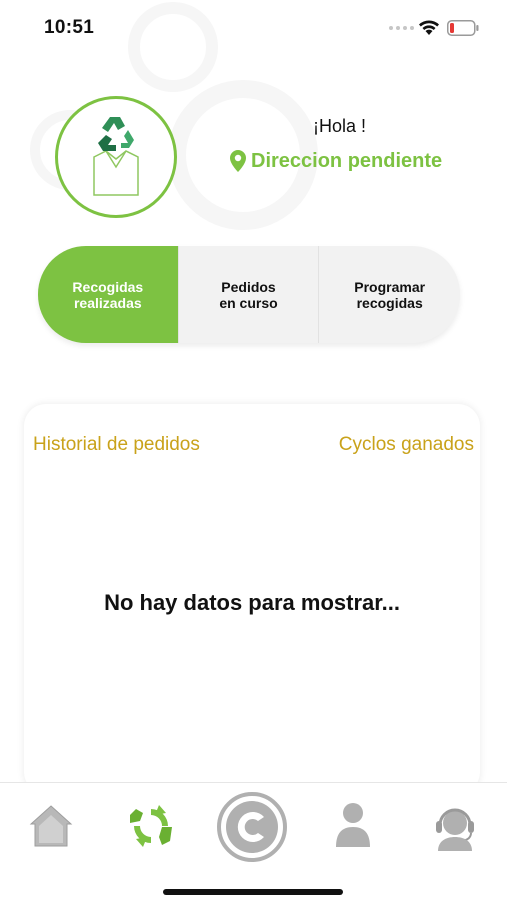  Describe the element at coordinates (253, 892) in the screenshot. I see `home-indicator` at that location.